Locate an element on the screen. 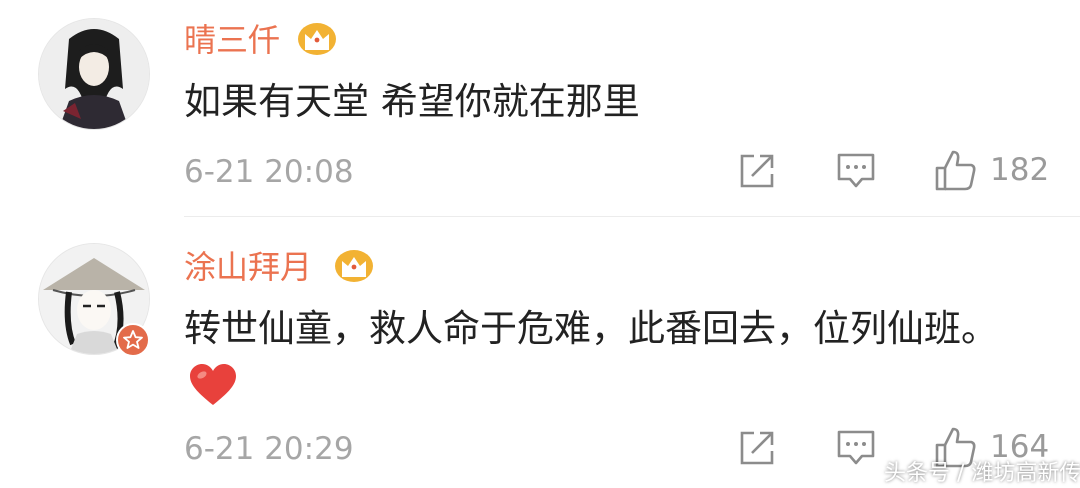 The width and height of the screenshot is (1080, 488). watermark: 头条号 / 潍坊高新传媒 is located at coordinates (982, 473).